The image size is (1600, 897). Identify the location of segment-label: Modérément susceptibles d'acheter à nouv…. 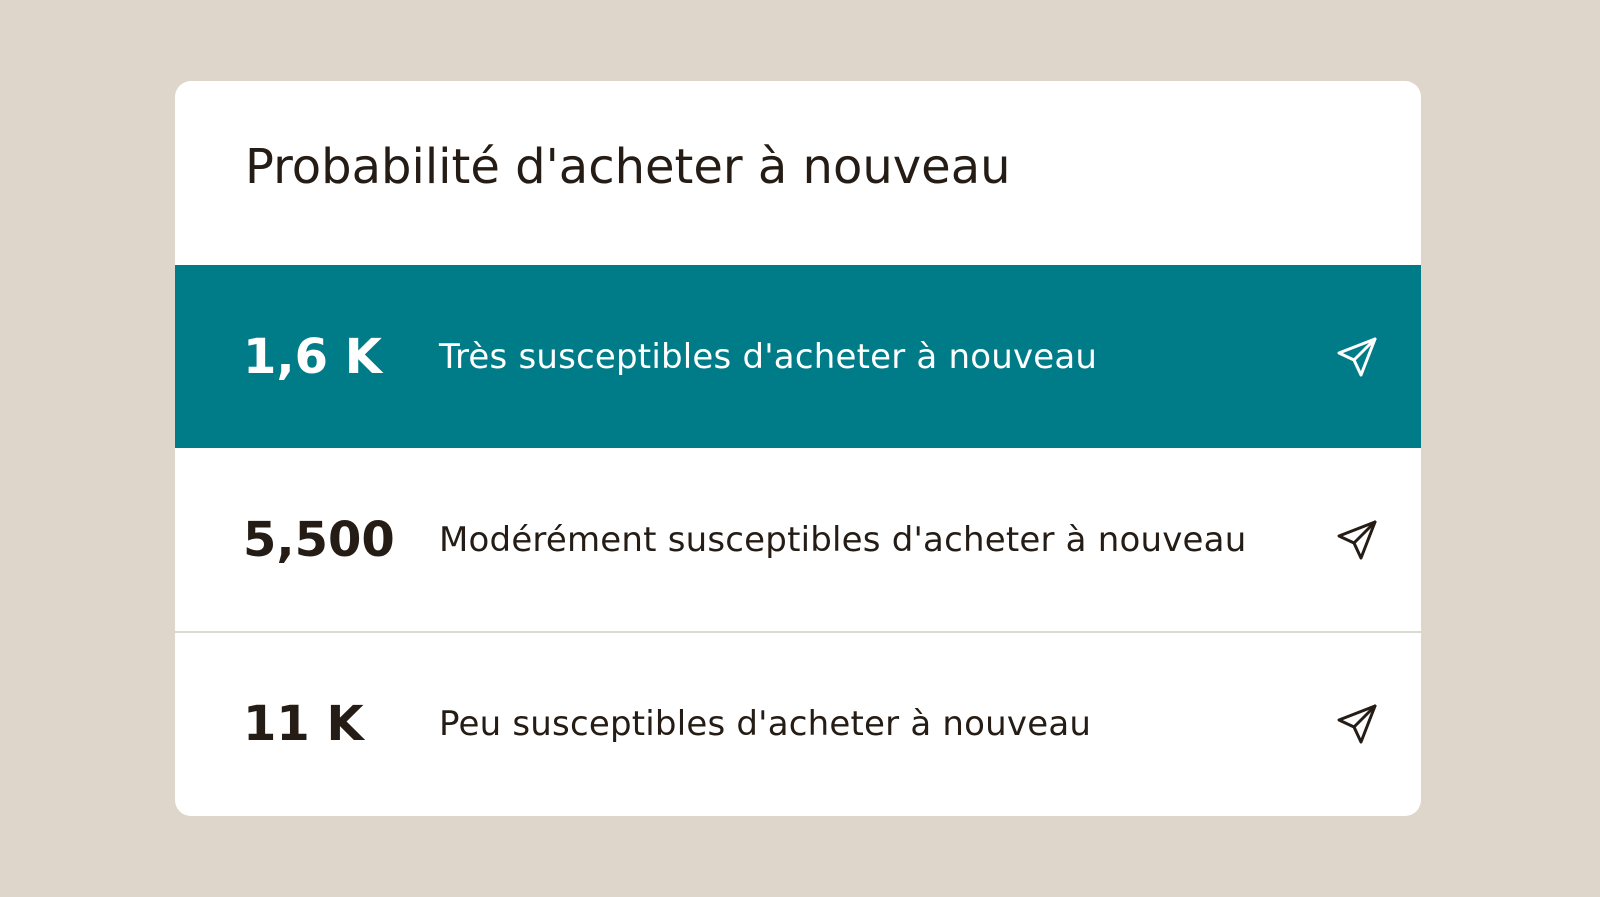
(843, 539).